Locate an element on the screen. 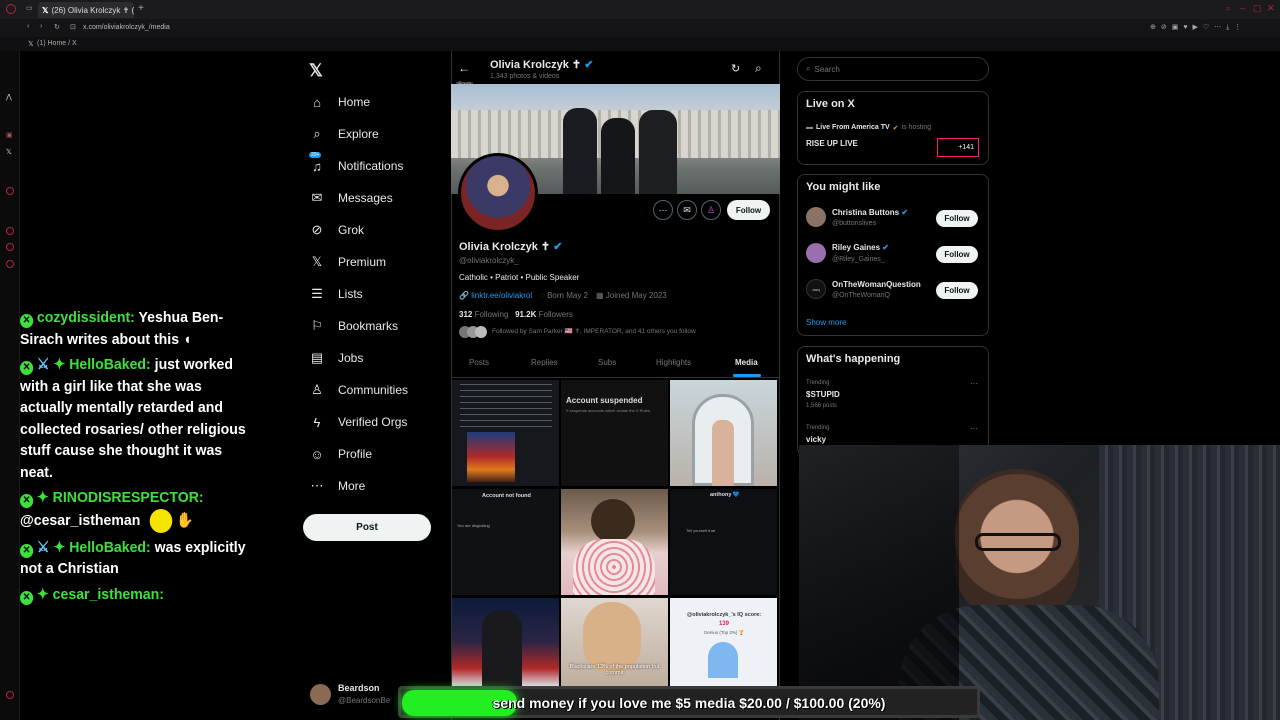 This screenshot has height=720, width=1280. nav-label: Premium is located at coordinates (362, 262).